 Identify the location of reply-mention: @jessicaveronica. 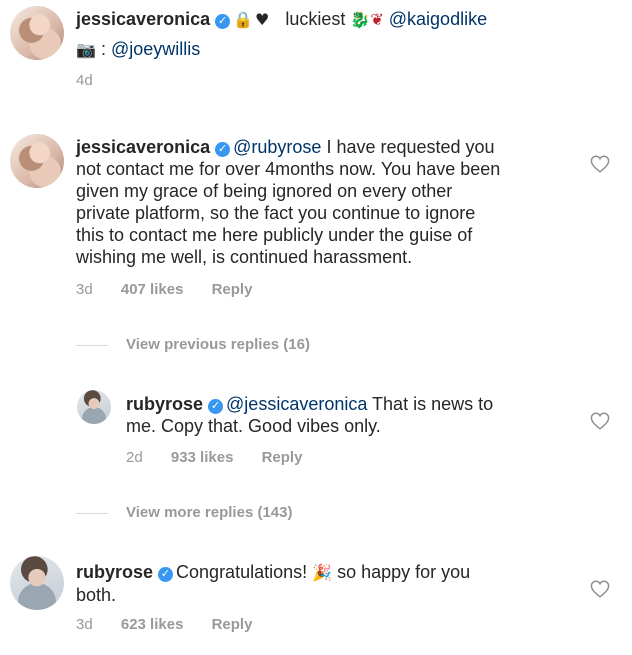
(296, 404).